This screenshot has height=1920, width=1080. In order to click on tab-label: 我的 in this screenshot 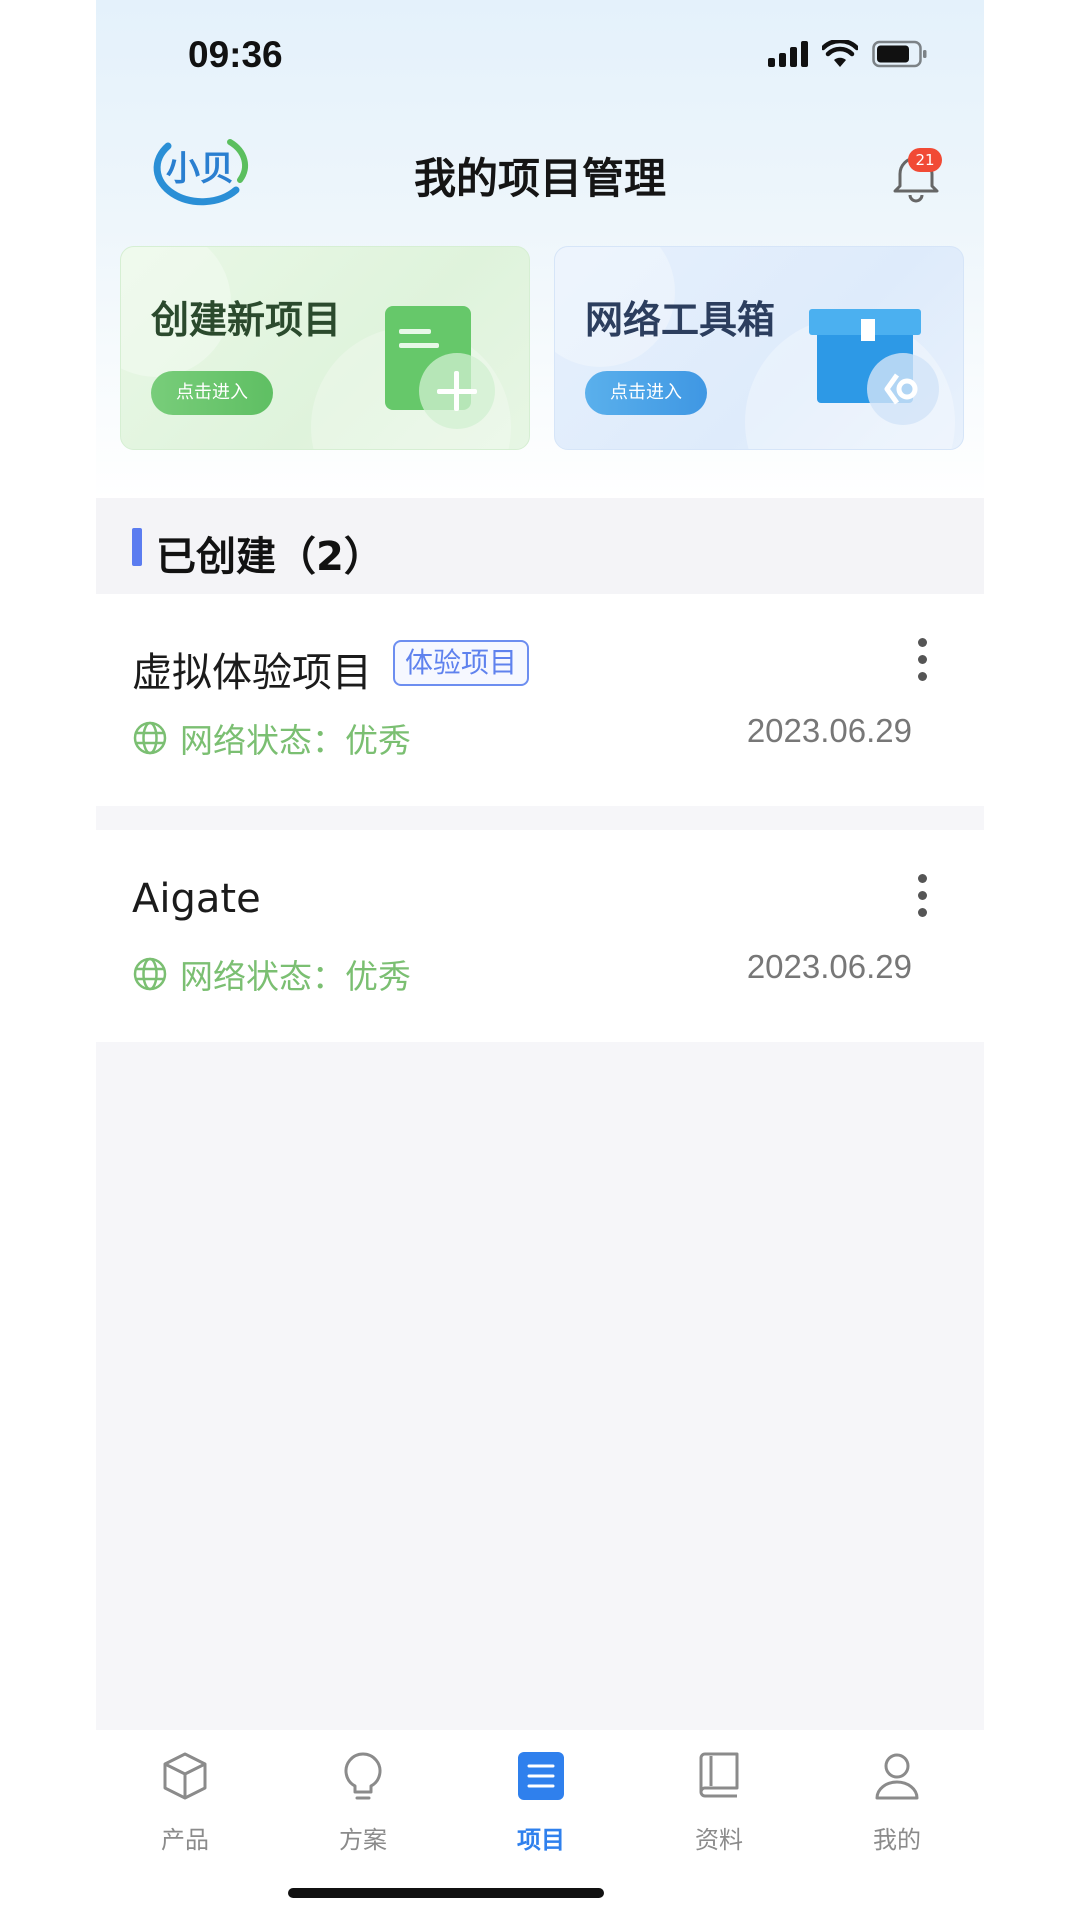, I will do `click(897, 1840)`.